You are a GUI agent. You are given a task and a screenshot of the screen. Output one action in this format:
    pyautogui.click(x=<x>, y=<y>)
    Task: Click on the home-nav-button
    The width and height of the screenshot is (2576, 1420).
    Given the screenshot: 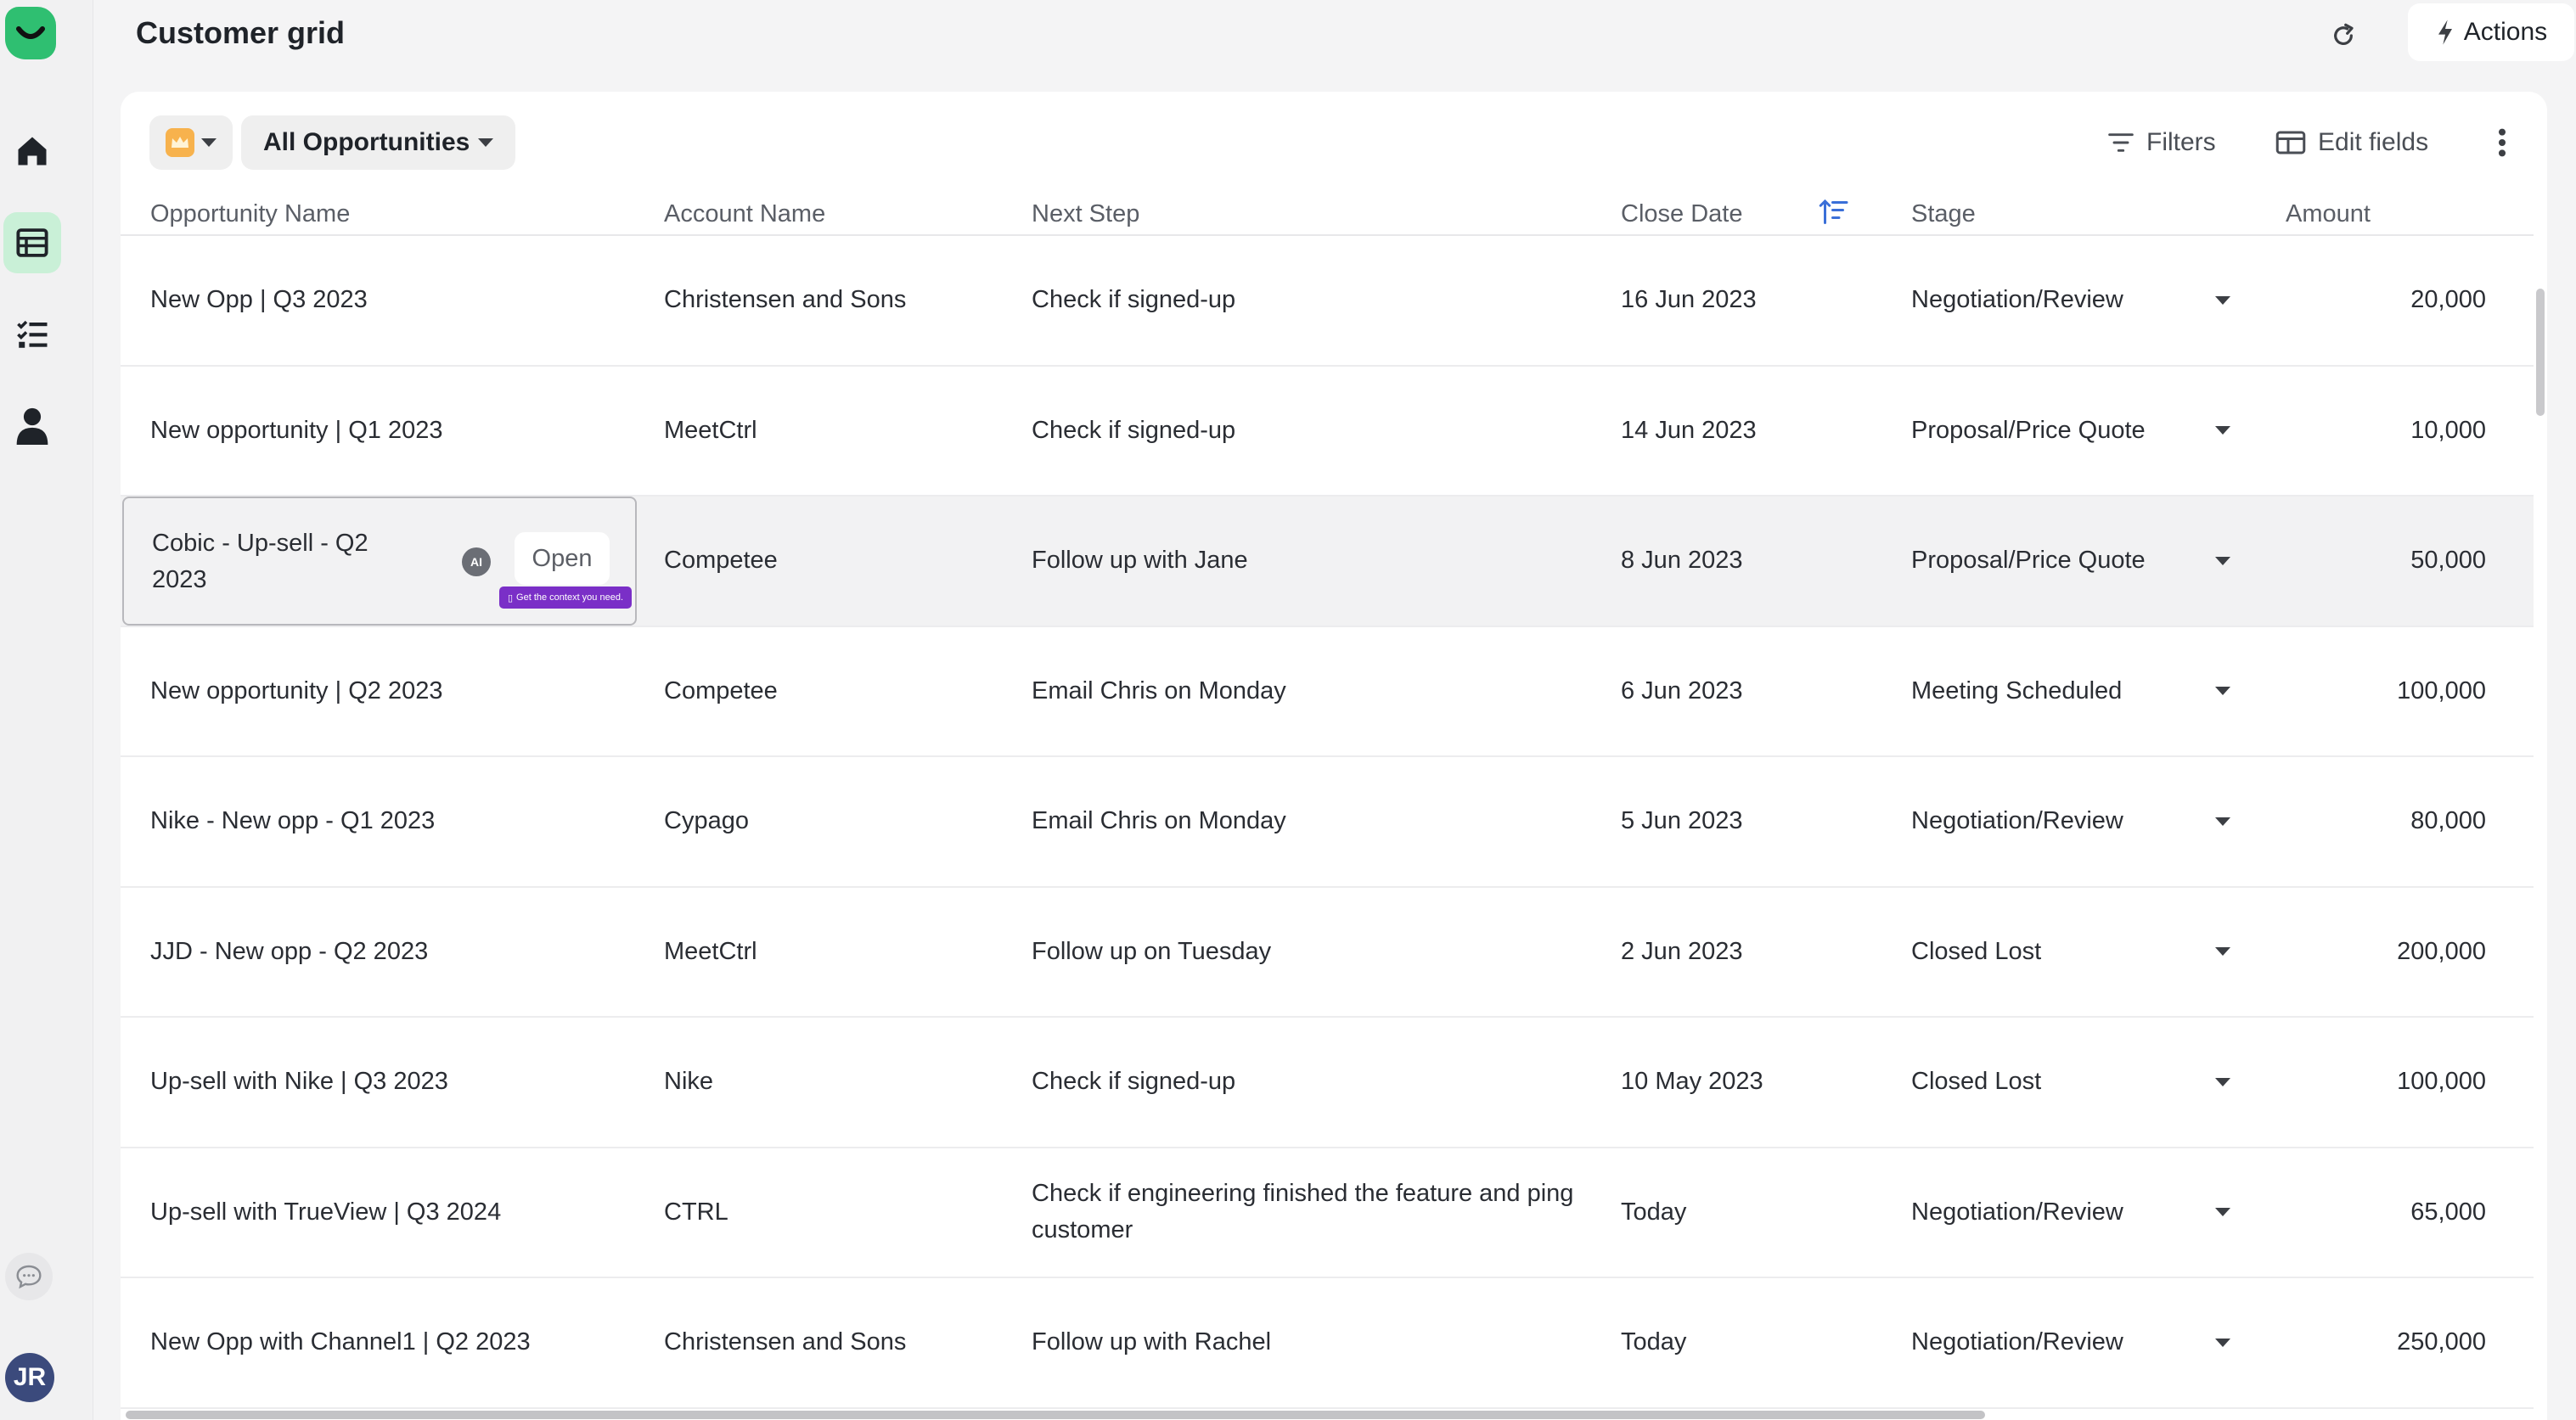 What is the action you would take?
    pyautogui.click(x=32, y=152)
    